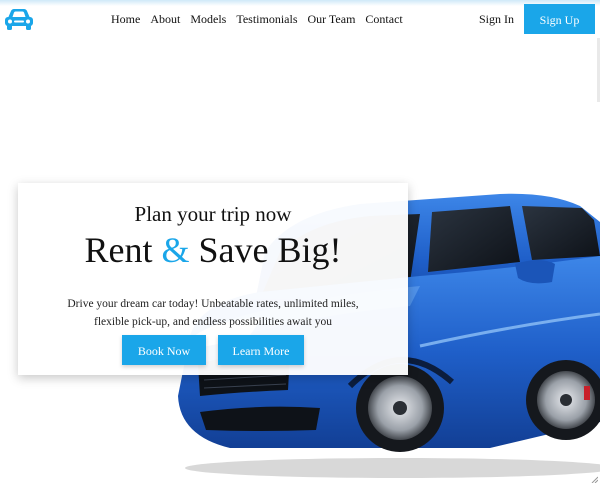  Describe the element at coordinates (270, 250) in the screenshot. I see `headline-save-big: Save Big!` at that location.